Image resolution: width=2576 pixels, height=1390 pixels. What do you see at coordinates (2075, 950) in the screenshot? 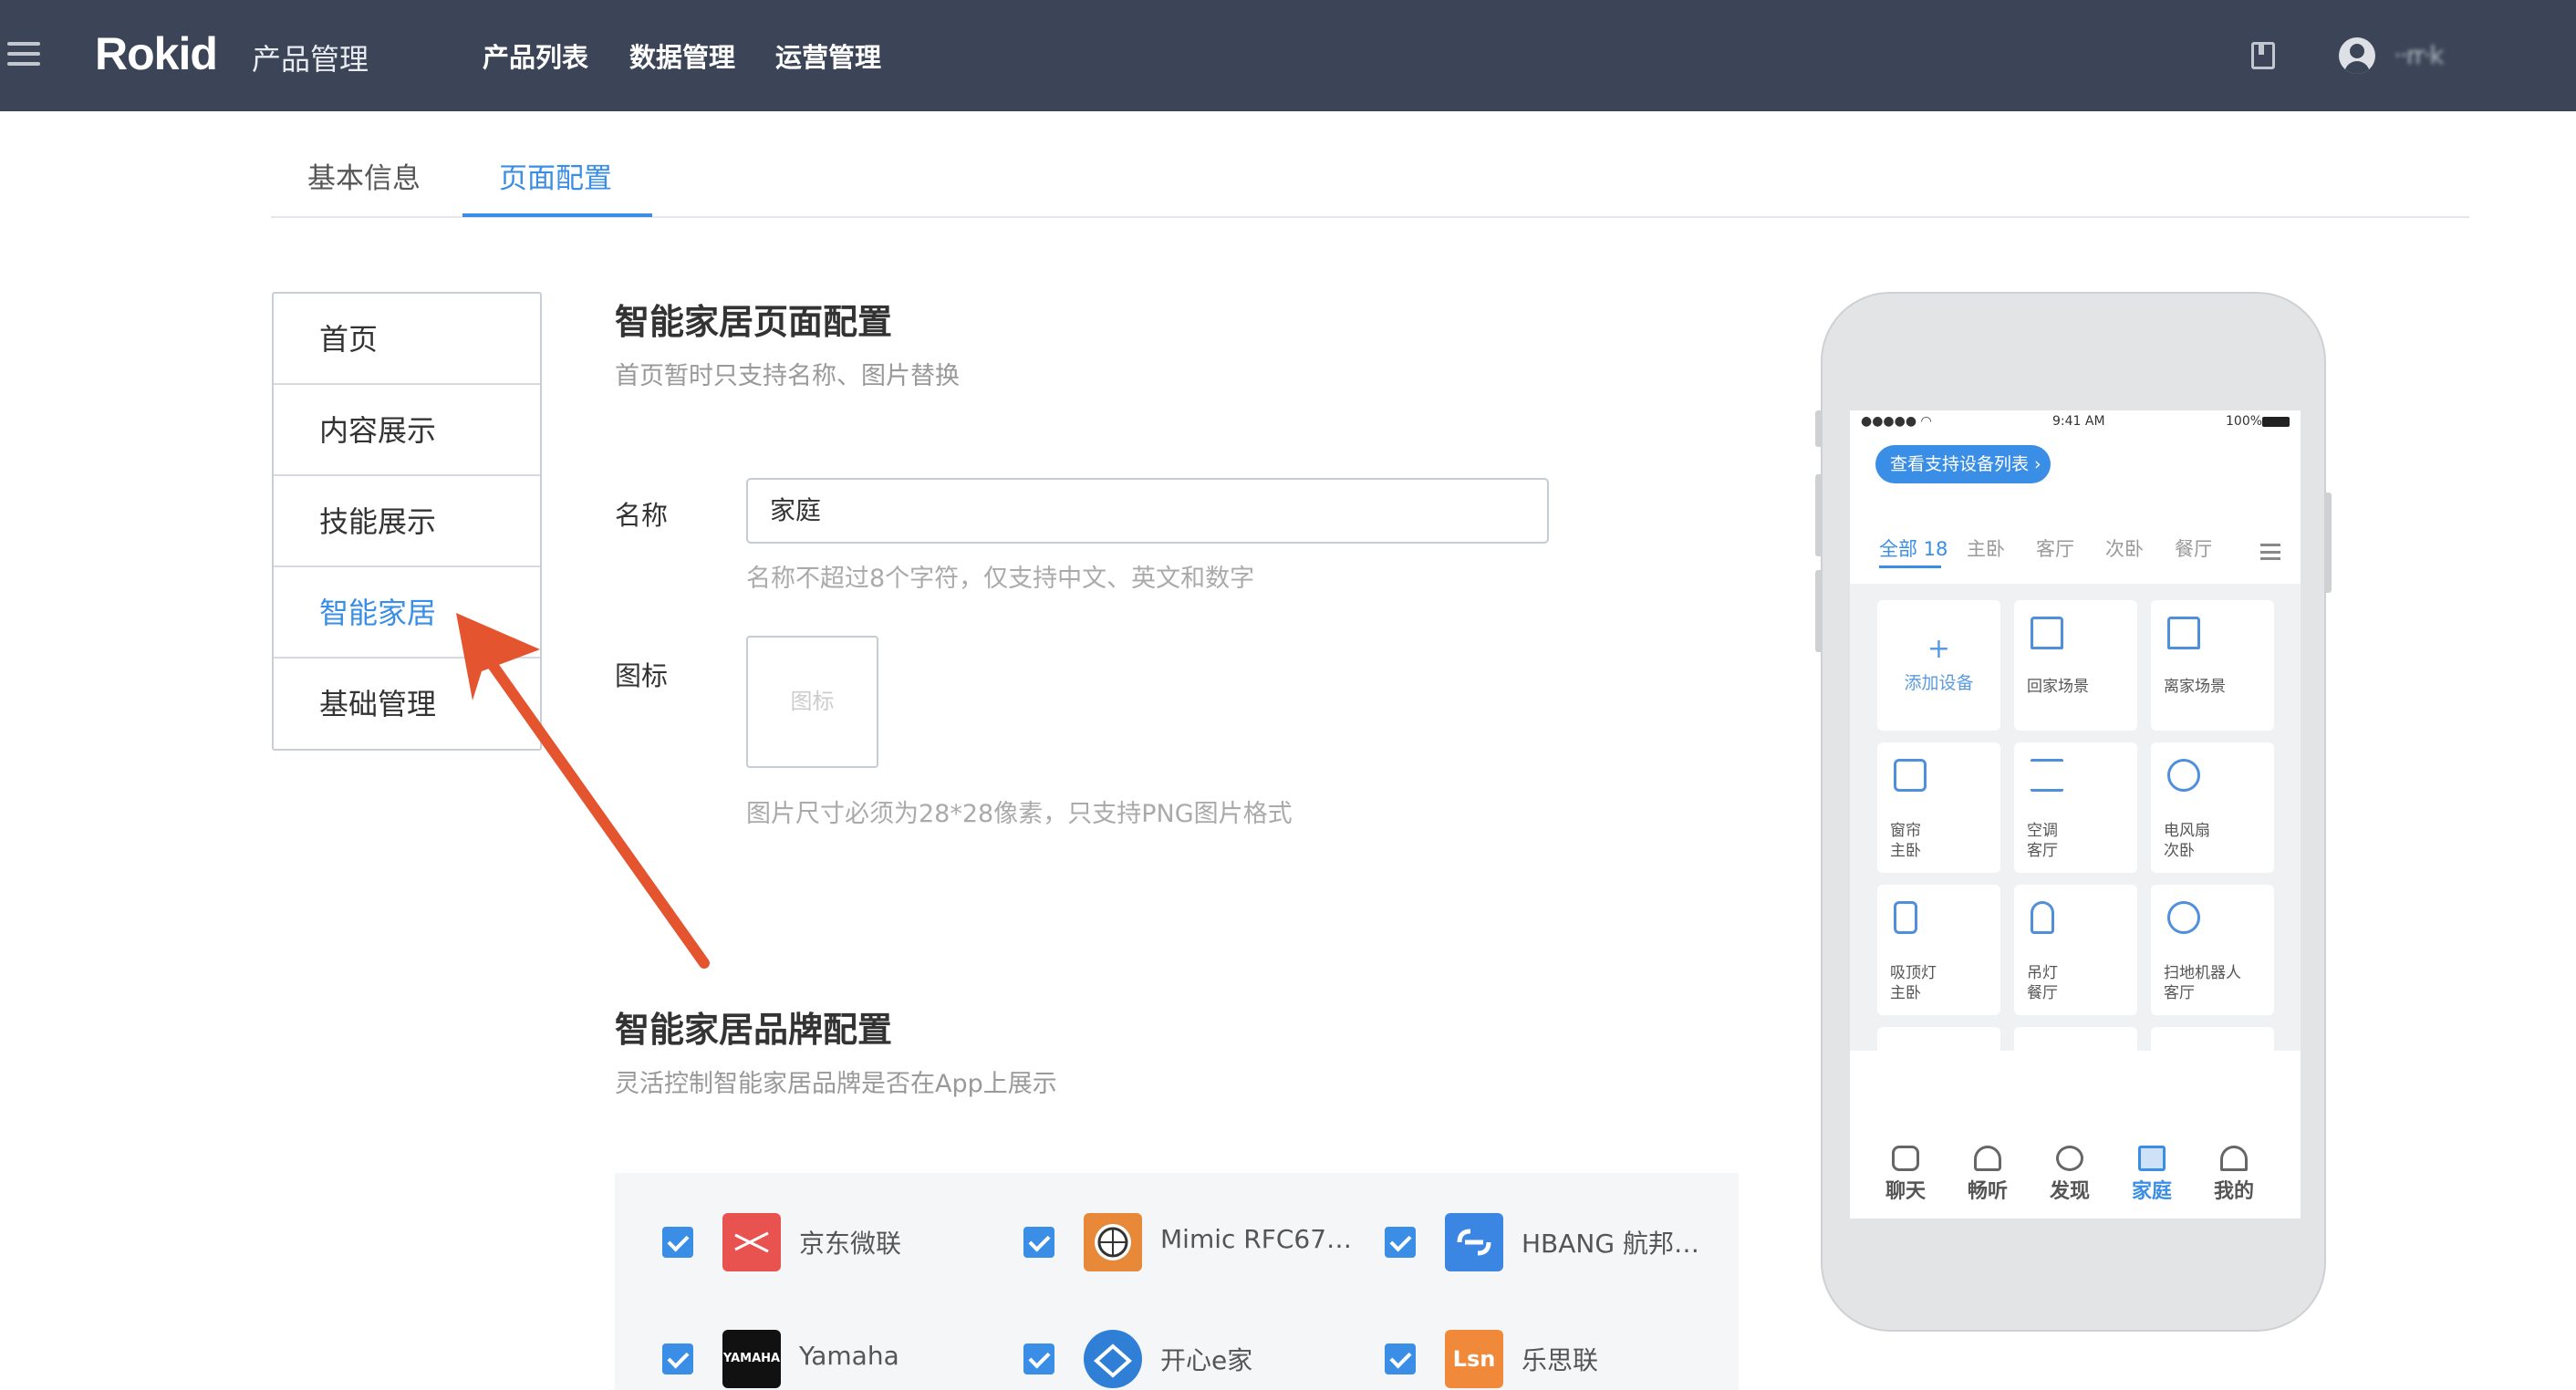
I see `device-card-pendant-light: 吊灯 餐厅` at bounding box center [2075, 950].